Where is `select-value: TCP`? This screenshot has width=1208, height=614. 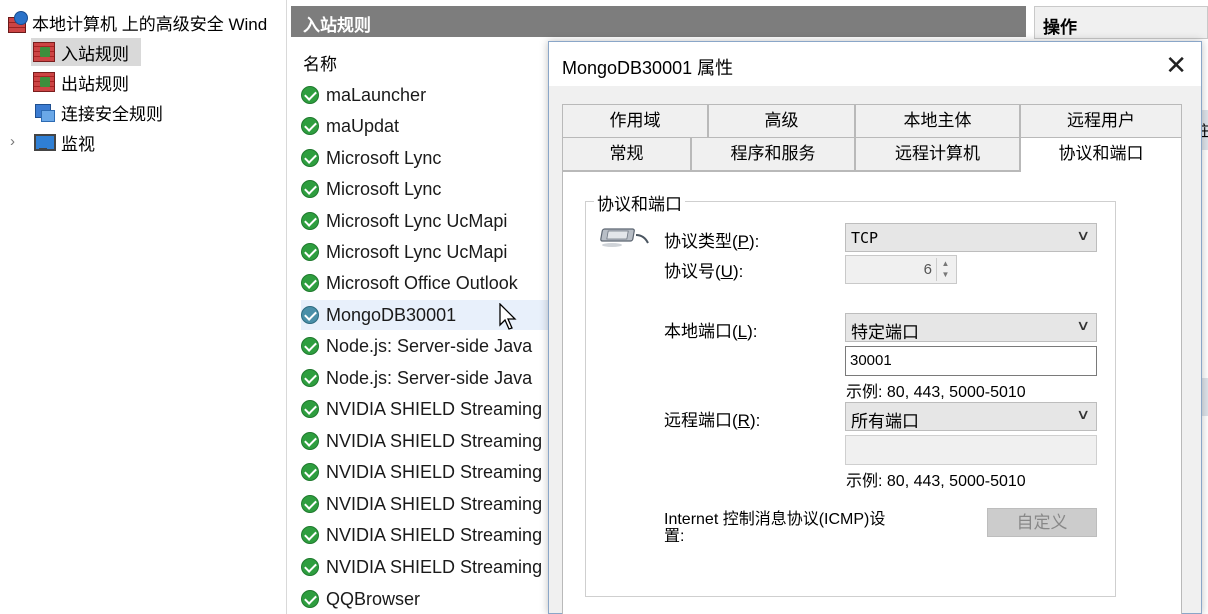 select-value: TCP is located at coordinates (865, 238).